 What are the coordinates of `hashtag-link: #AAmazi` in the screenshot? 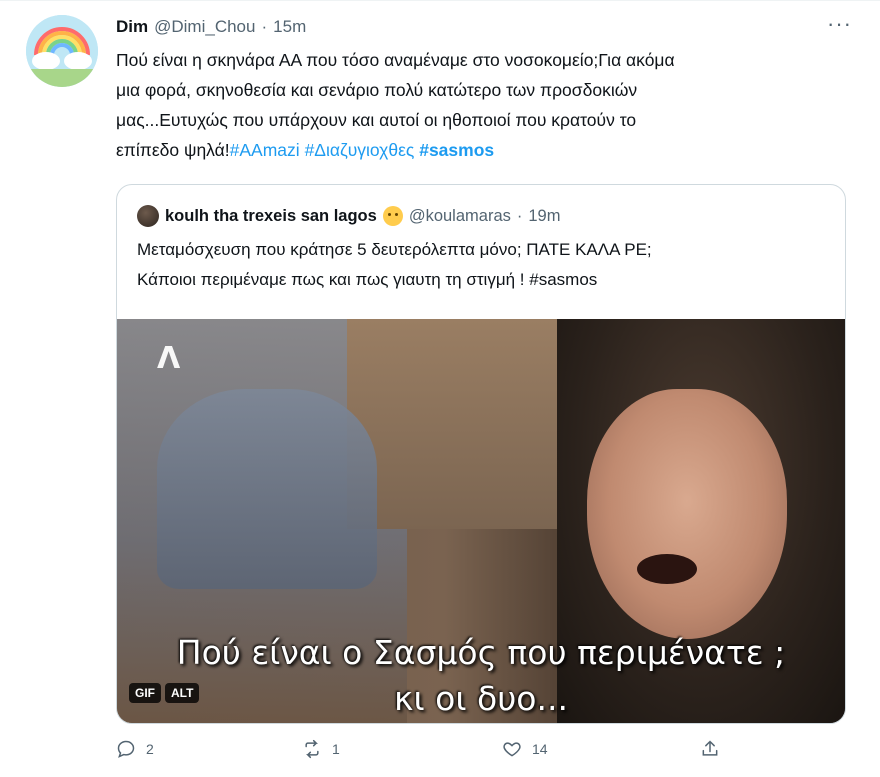 It's located at (265, 150).